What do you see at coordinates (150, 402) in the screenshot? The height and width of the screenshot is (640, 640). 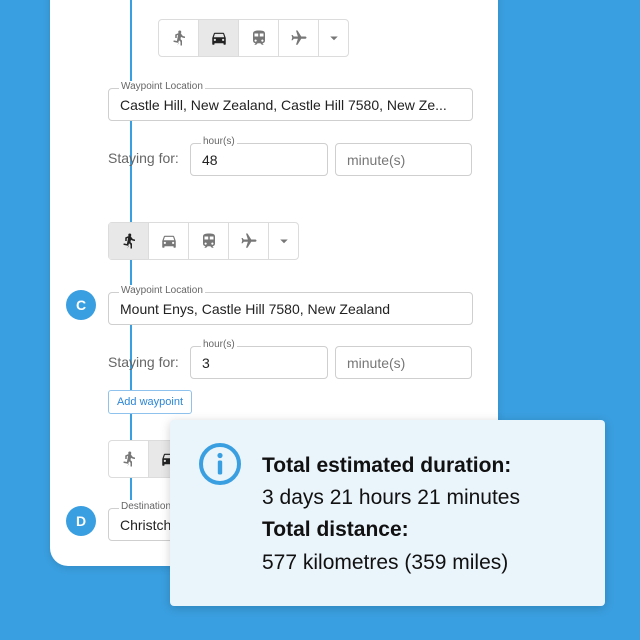 I see `add-waypoint-button: Add waypoint` at bounding box center [150, 402].